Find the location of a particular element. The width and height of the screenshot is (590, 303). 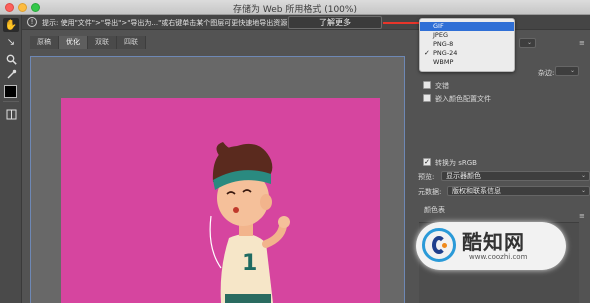

preview-select: 显示器颜色 ⌄ is located at coordinates (515, 176).